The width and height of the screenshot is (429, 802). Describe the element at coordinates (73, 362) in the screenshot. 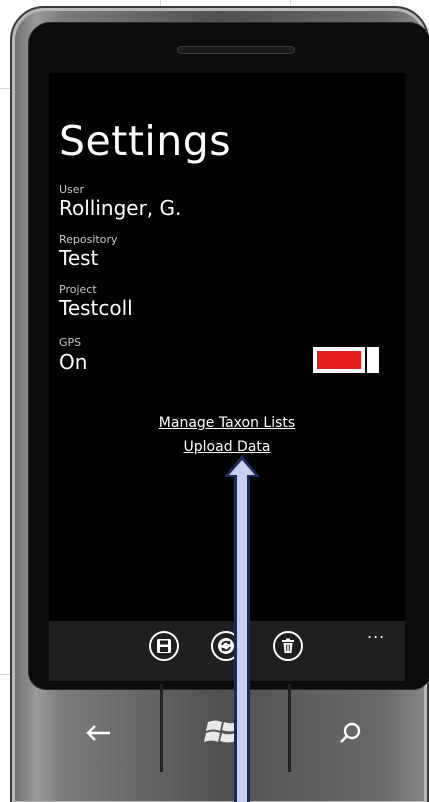

I see `gps-value: On` at that location.